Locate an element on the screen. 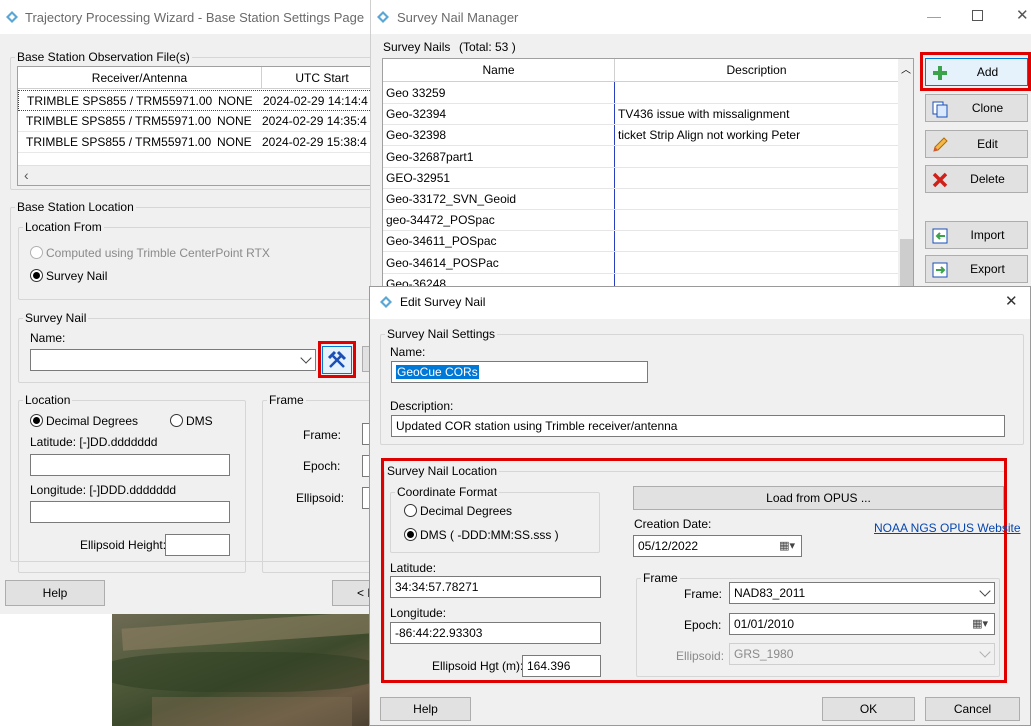 Image resolution: width=1031 pixels, height=726 pixels. clone-icon is located at coordinates (940, 109).